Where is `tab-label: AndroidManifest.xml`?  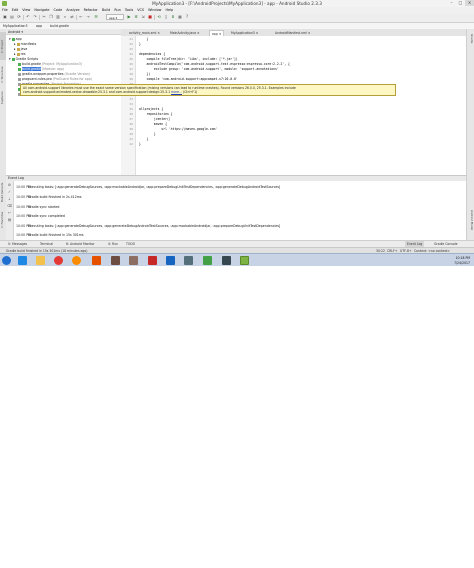
tab-label: AndroidManifest.xml is located at coordinates (291, 33).